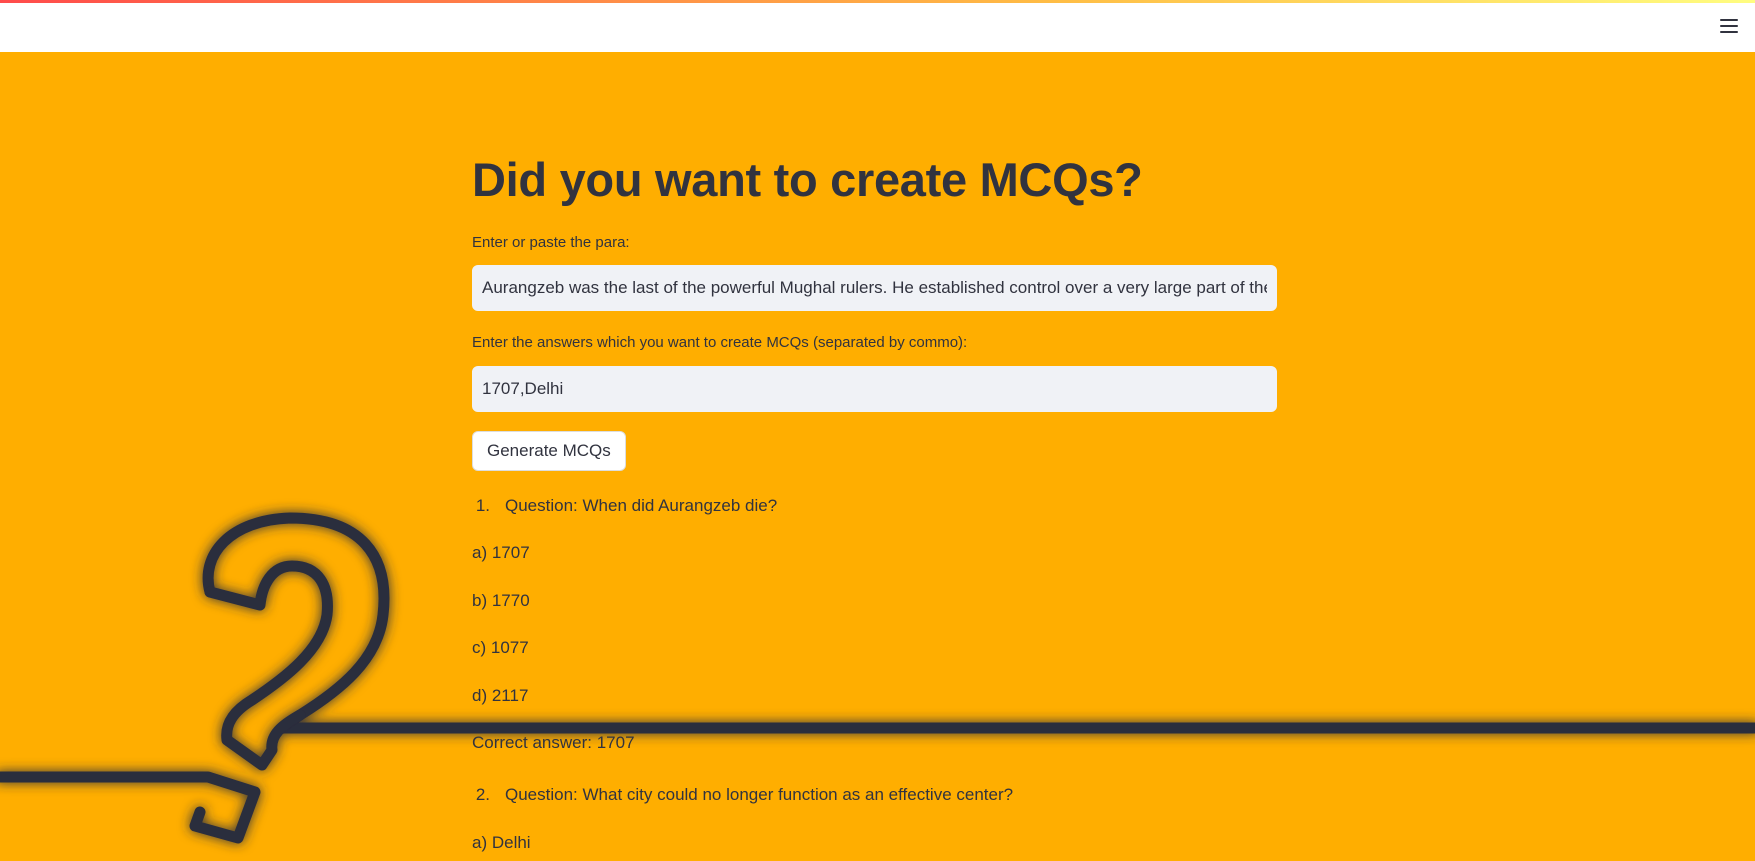 This screenshot has width=1755, height=861. What do you see at coordinates (500, 695) in the screenshot?
I see `option-d: d) 2117` at bounding box center [500, 695].